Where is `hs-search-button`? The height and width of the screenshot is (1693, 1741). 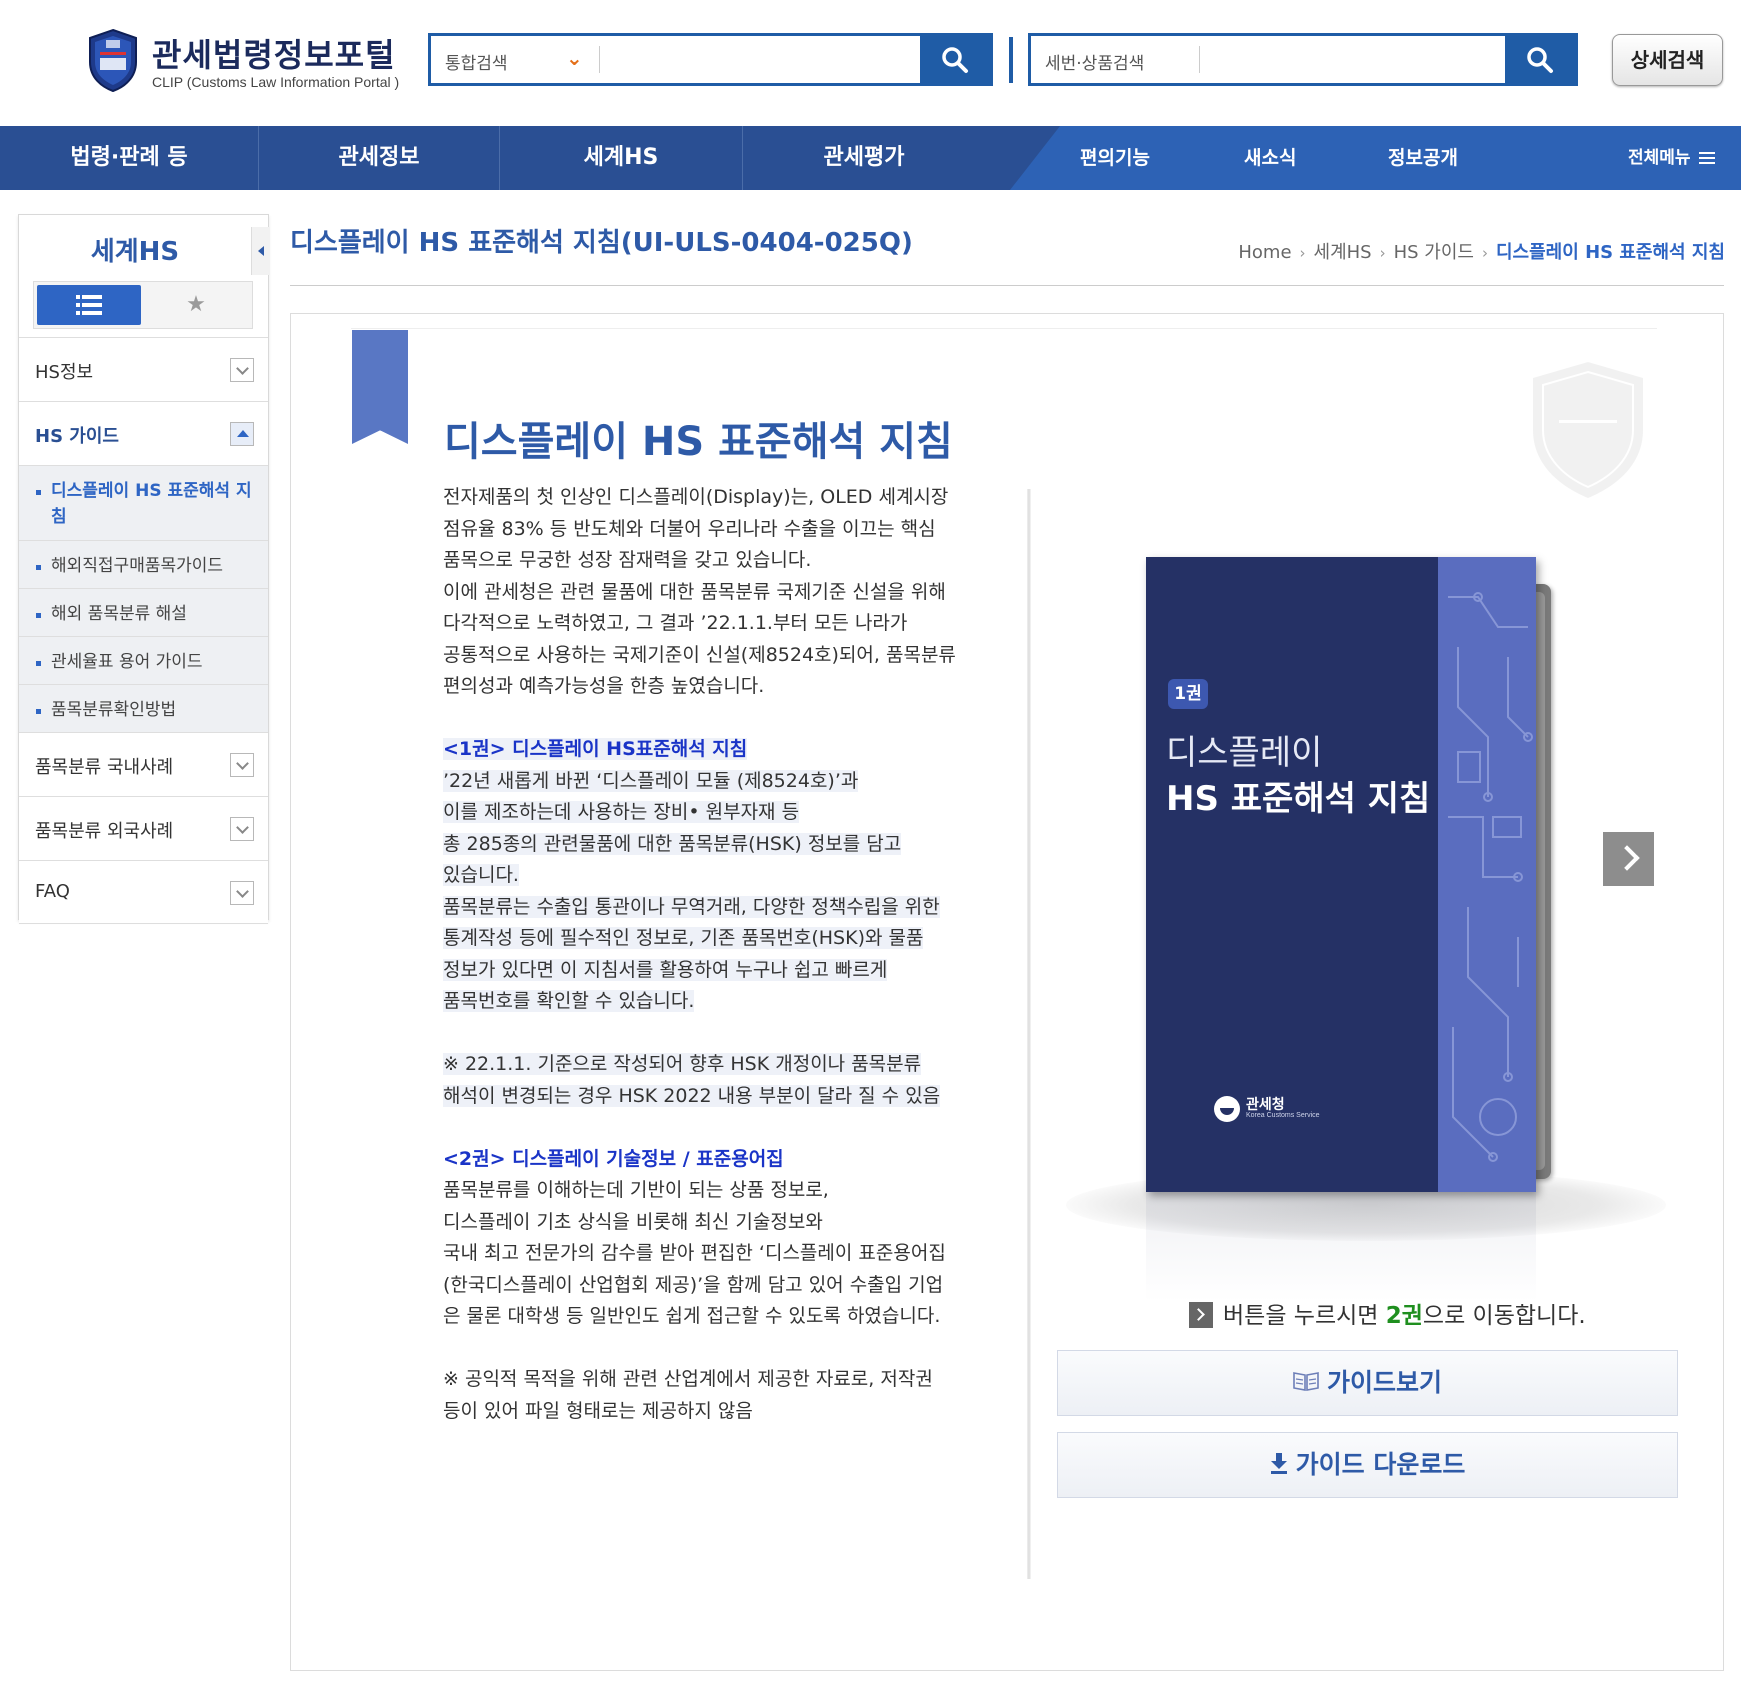 hs-search-button is located at coordinates (1540, 59).